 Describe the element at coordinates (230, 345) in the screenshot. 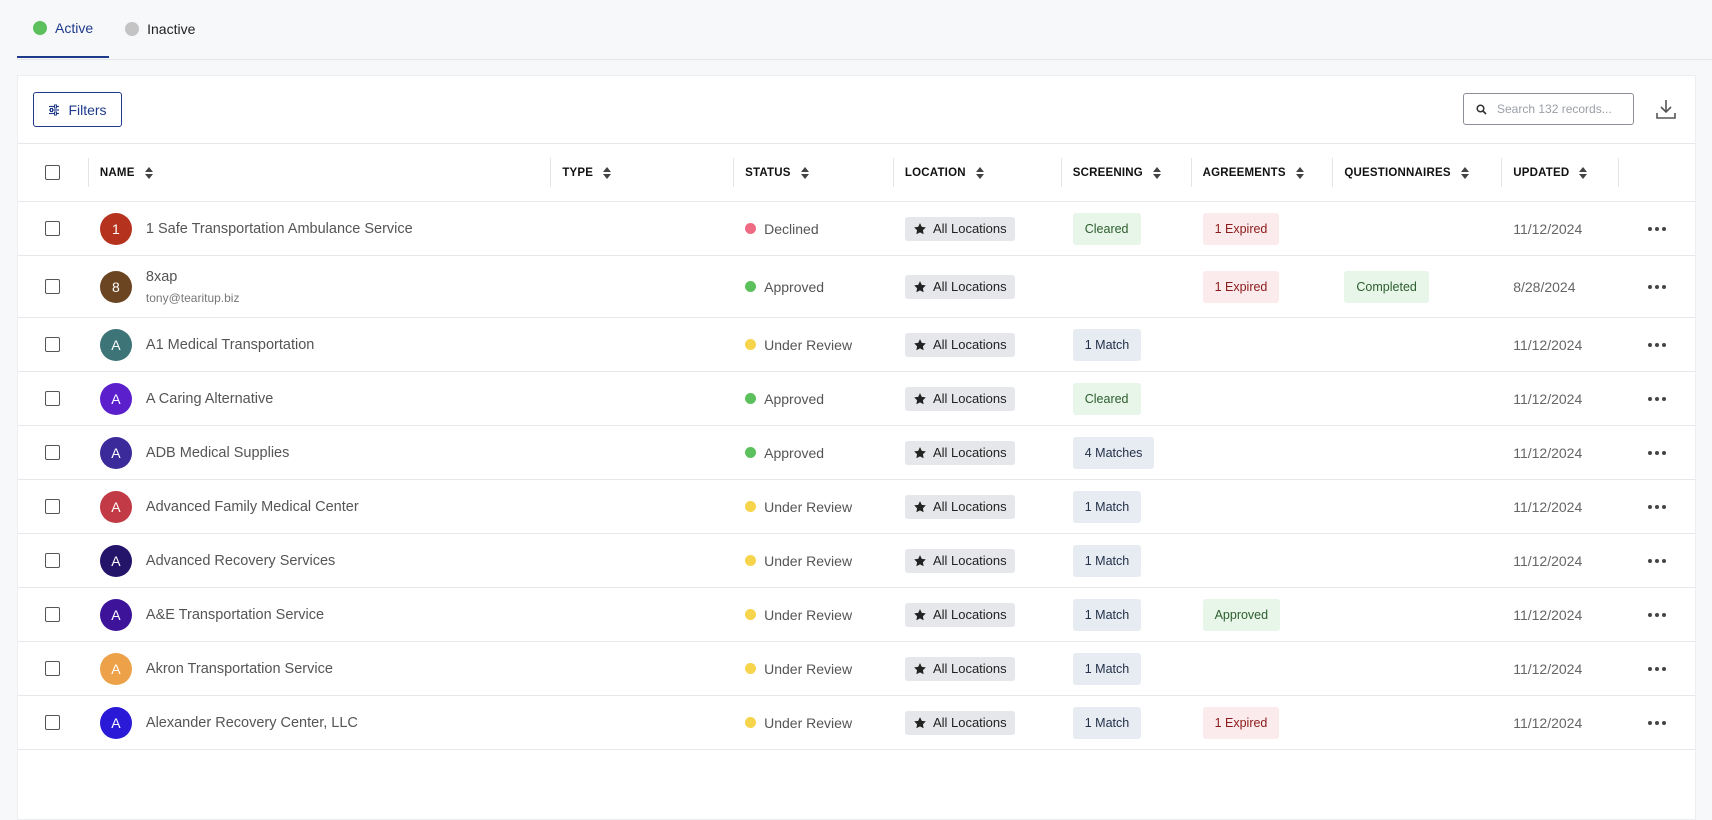

I see `vendor-name: A1 Medical Transportation` at that location.